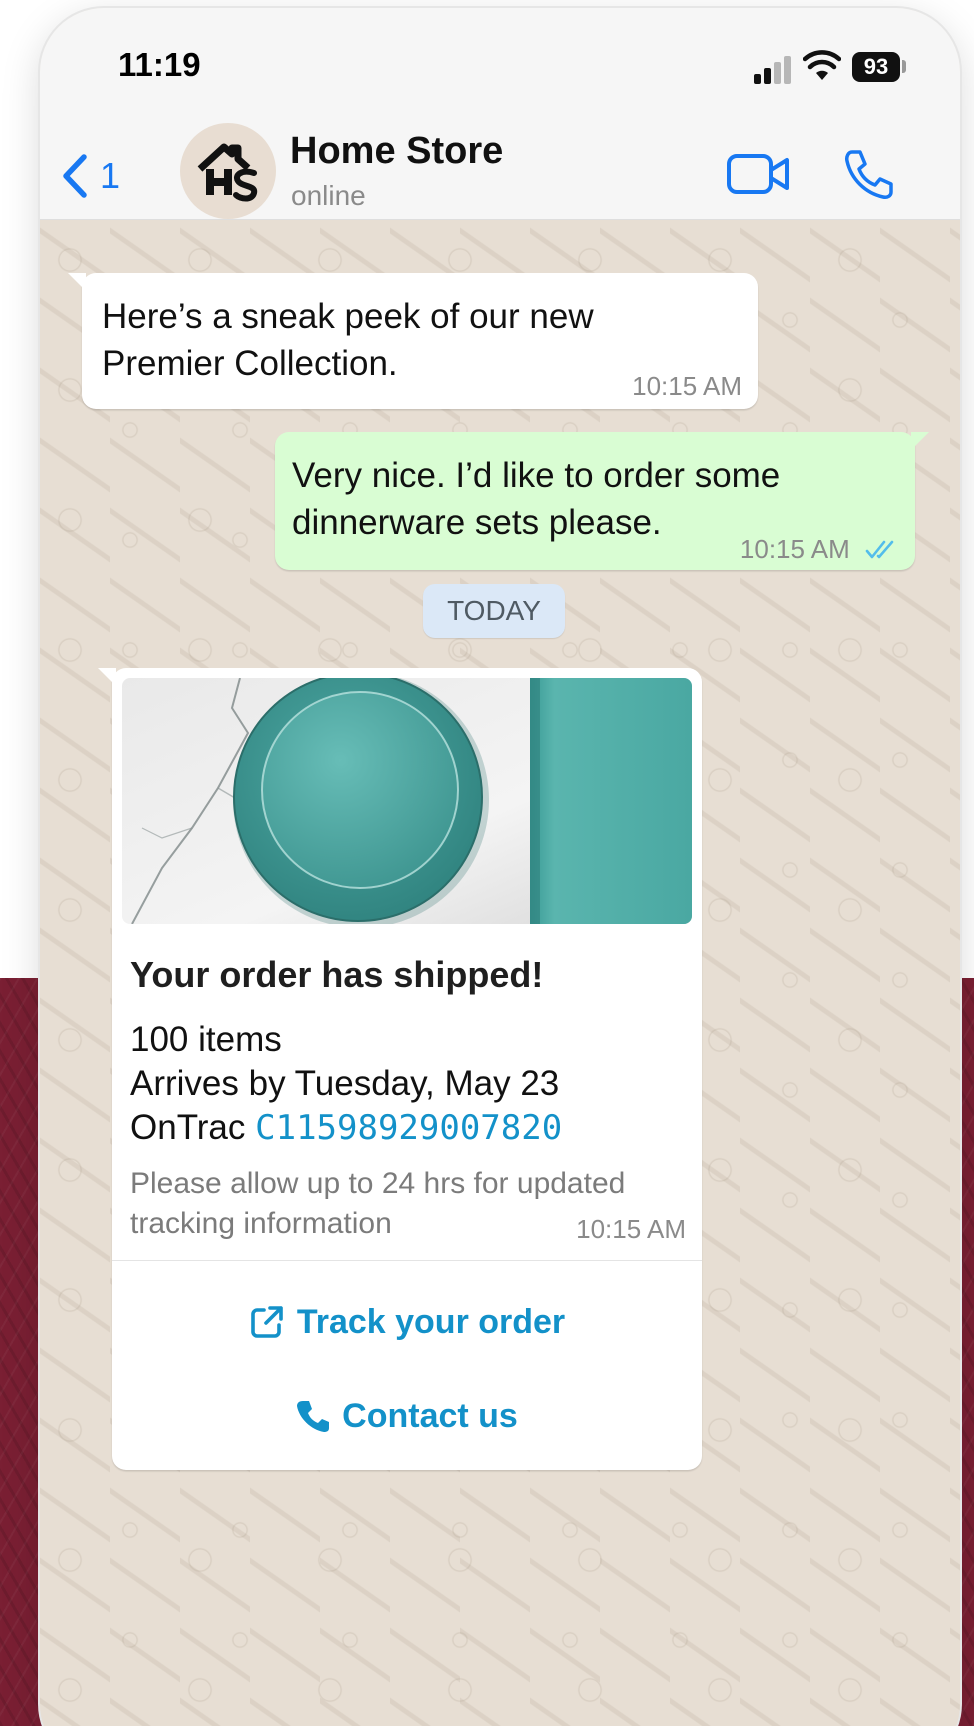 The width and height of the screenshot is (974, 1726). I want to click on battery-tip, so click(904, 66).